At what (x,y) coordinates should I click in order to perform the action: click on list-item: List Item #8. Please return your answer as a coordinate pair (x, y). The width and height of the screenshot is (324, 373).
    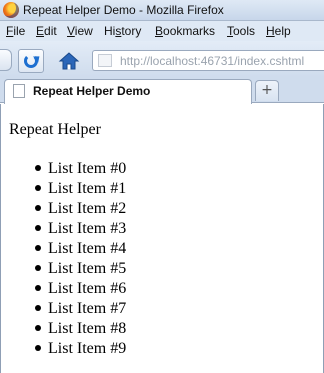
    Looking at the image, I should click on (151, 329).